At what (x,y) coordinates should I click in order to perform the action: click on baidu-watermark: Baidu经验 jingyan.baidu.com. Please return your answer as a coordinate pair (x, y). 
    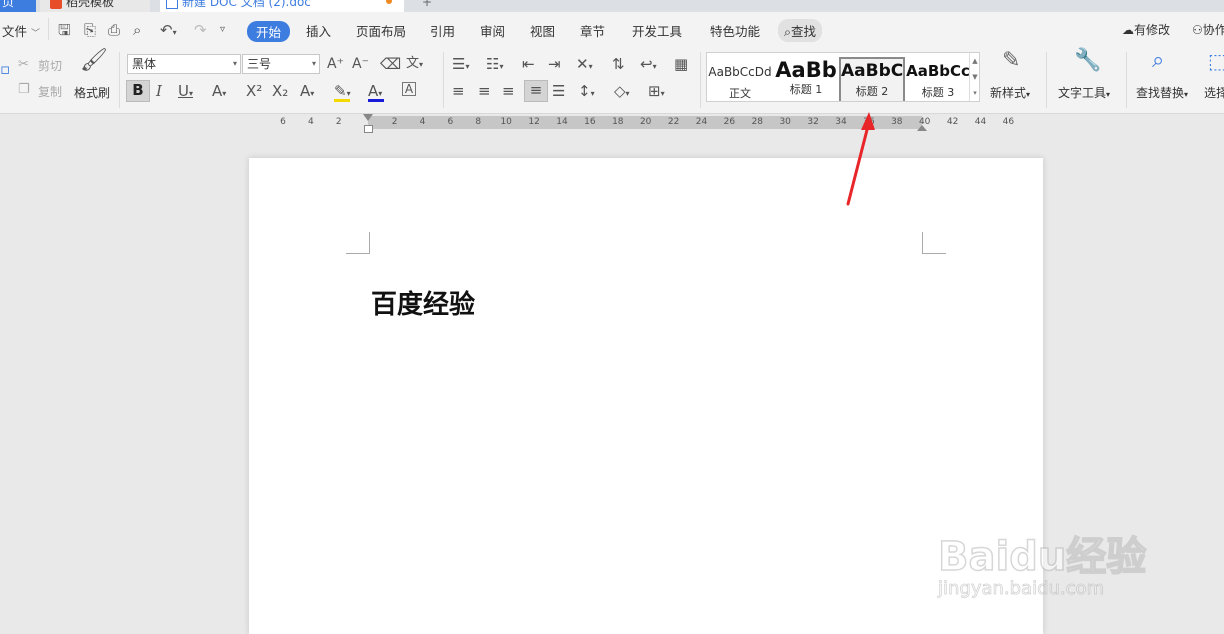
    Looking at the image, I should click on (1047, 565).